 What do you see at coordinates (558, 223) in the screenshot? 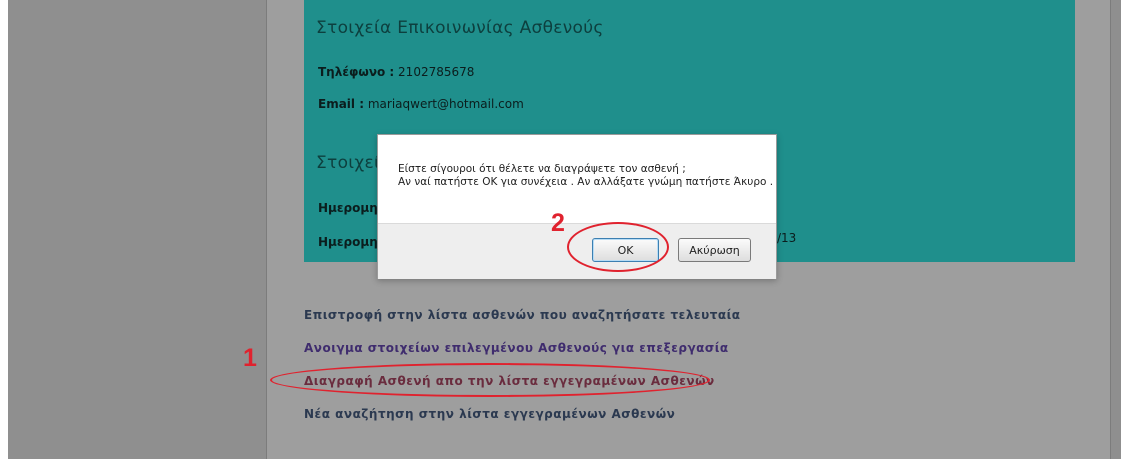
I see `step-2-marker: 2` at bounding box center [558, 223].